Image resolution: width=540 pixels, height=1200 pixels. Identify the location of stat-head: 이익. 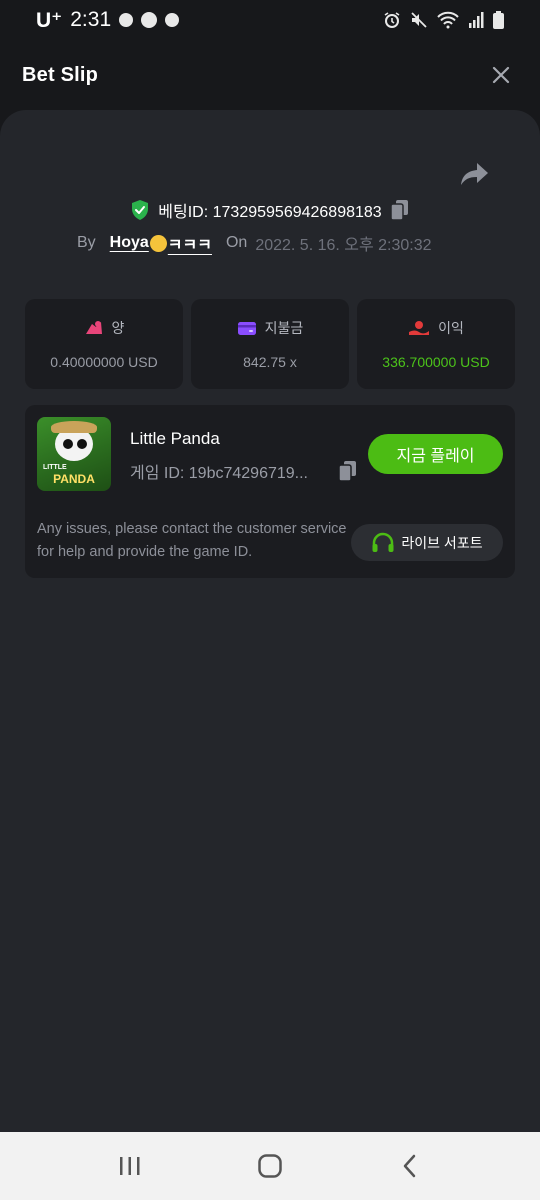
(436, 328).